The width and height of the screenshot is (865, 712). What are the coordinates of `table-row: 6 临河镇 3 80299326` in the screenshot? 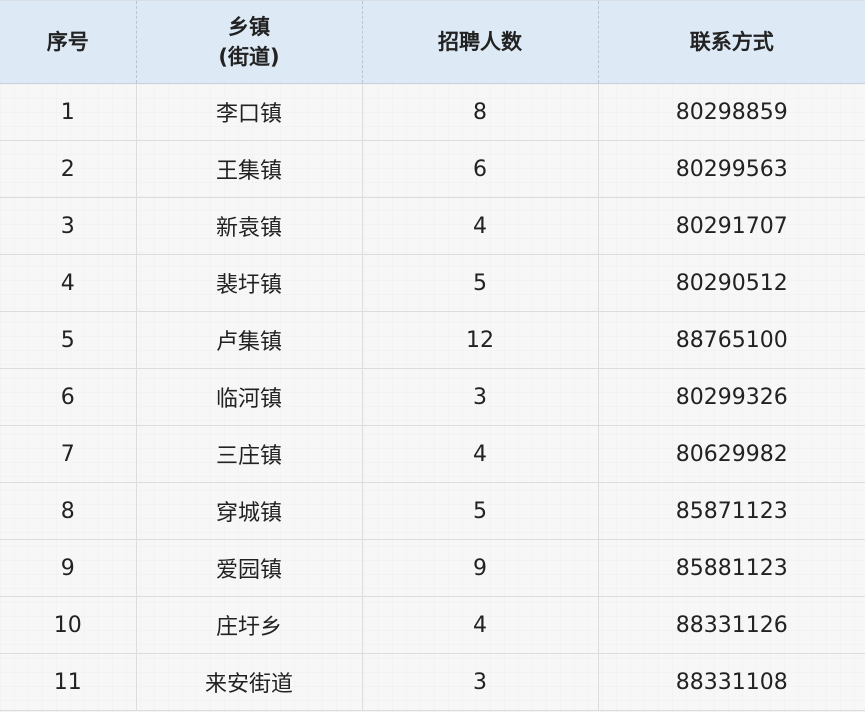 It's located at (432, 397).